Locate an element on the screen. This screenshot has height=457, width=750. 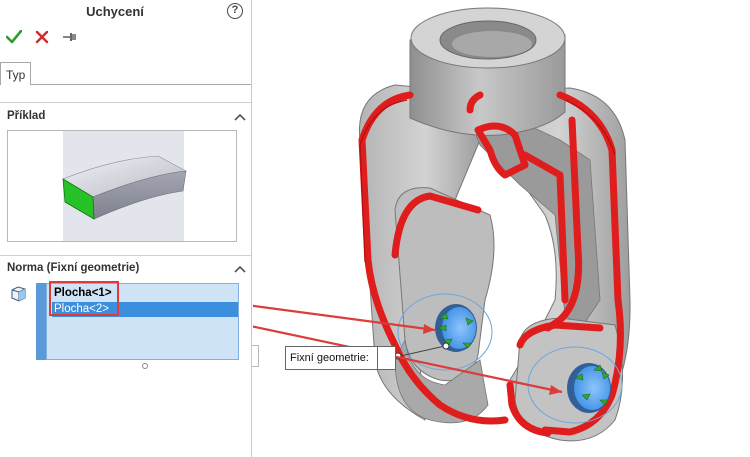
example-group-header: Příklad is located at coordinates (26, 116).